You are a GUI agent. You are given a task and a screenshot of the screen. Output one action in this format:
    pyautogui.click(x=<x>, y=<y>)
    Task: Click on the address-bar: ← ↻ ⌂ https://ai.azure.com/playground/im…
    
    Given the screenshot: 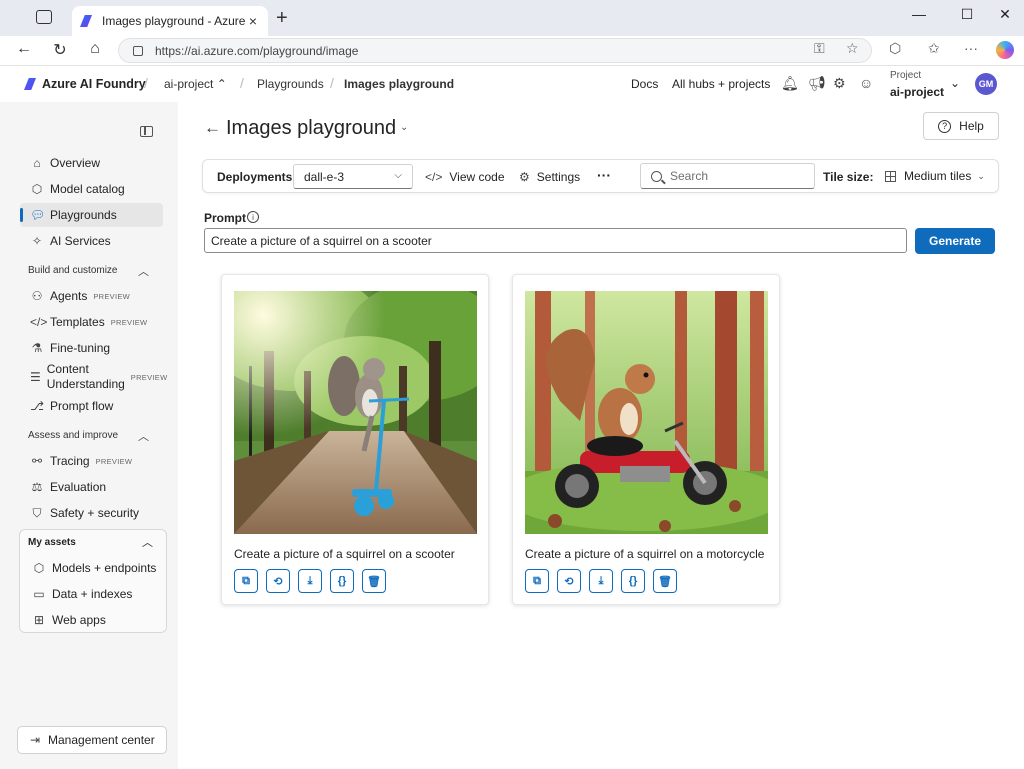 What is the action you would take?
    pyautogui.click(x=512, y=51)
    